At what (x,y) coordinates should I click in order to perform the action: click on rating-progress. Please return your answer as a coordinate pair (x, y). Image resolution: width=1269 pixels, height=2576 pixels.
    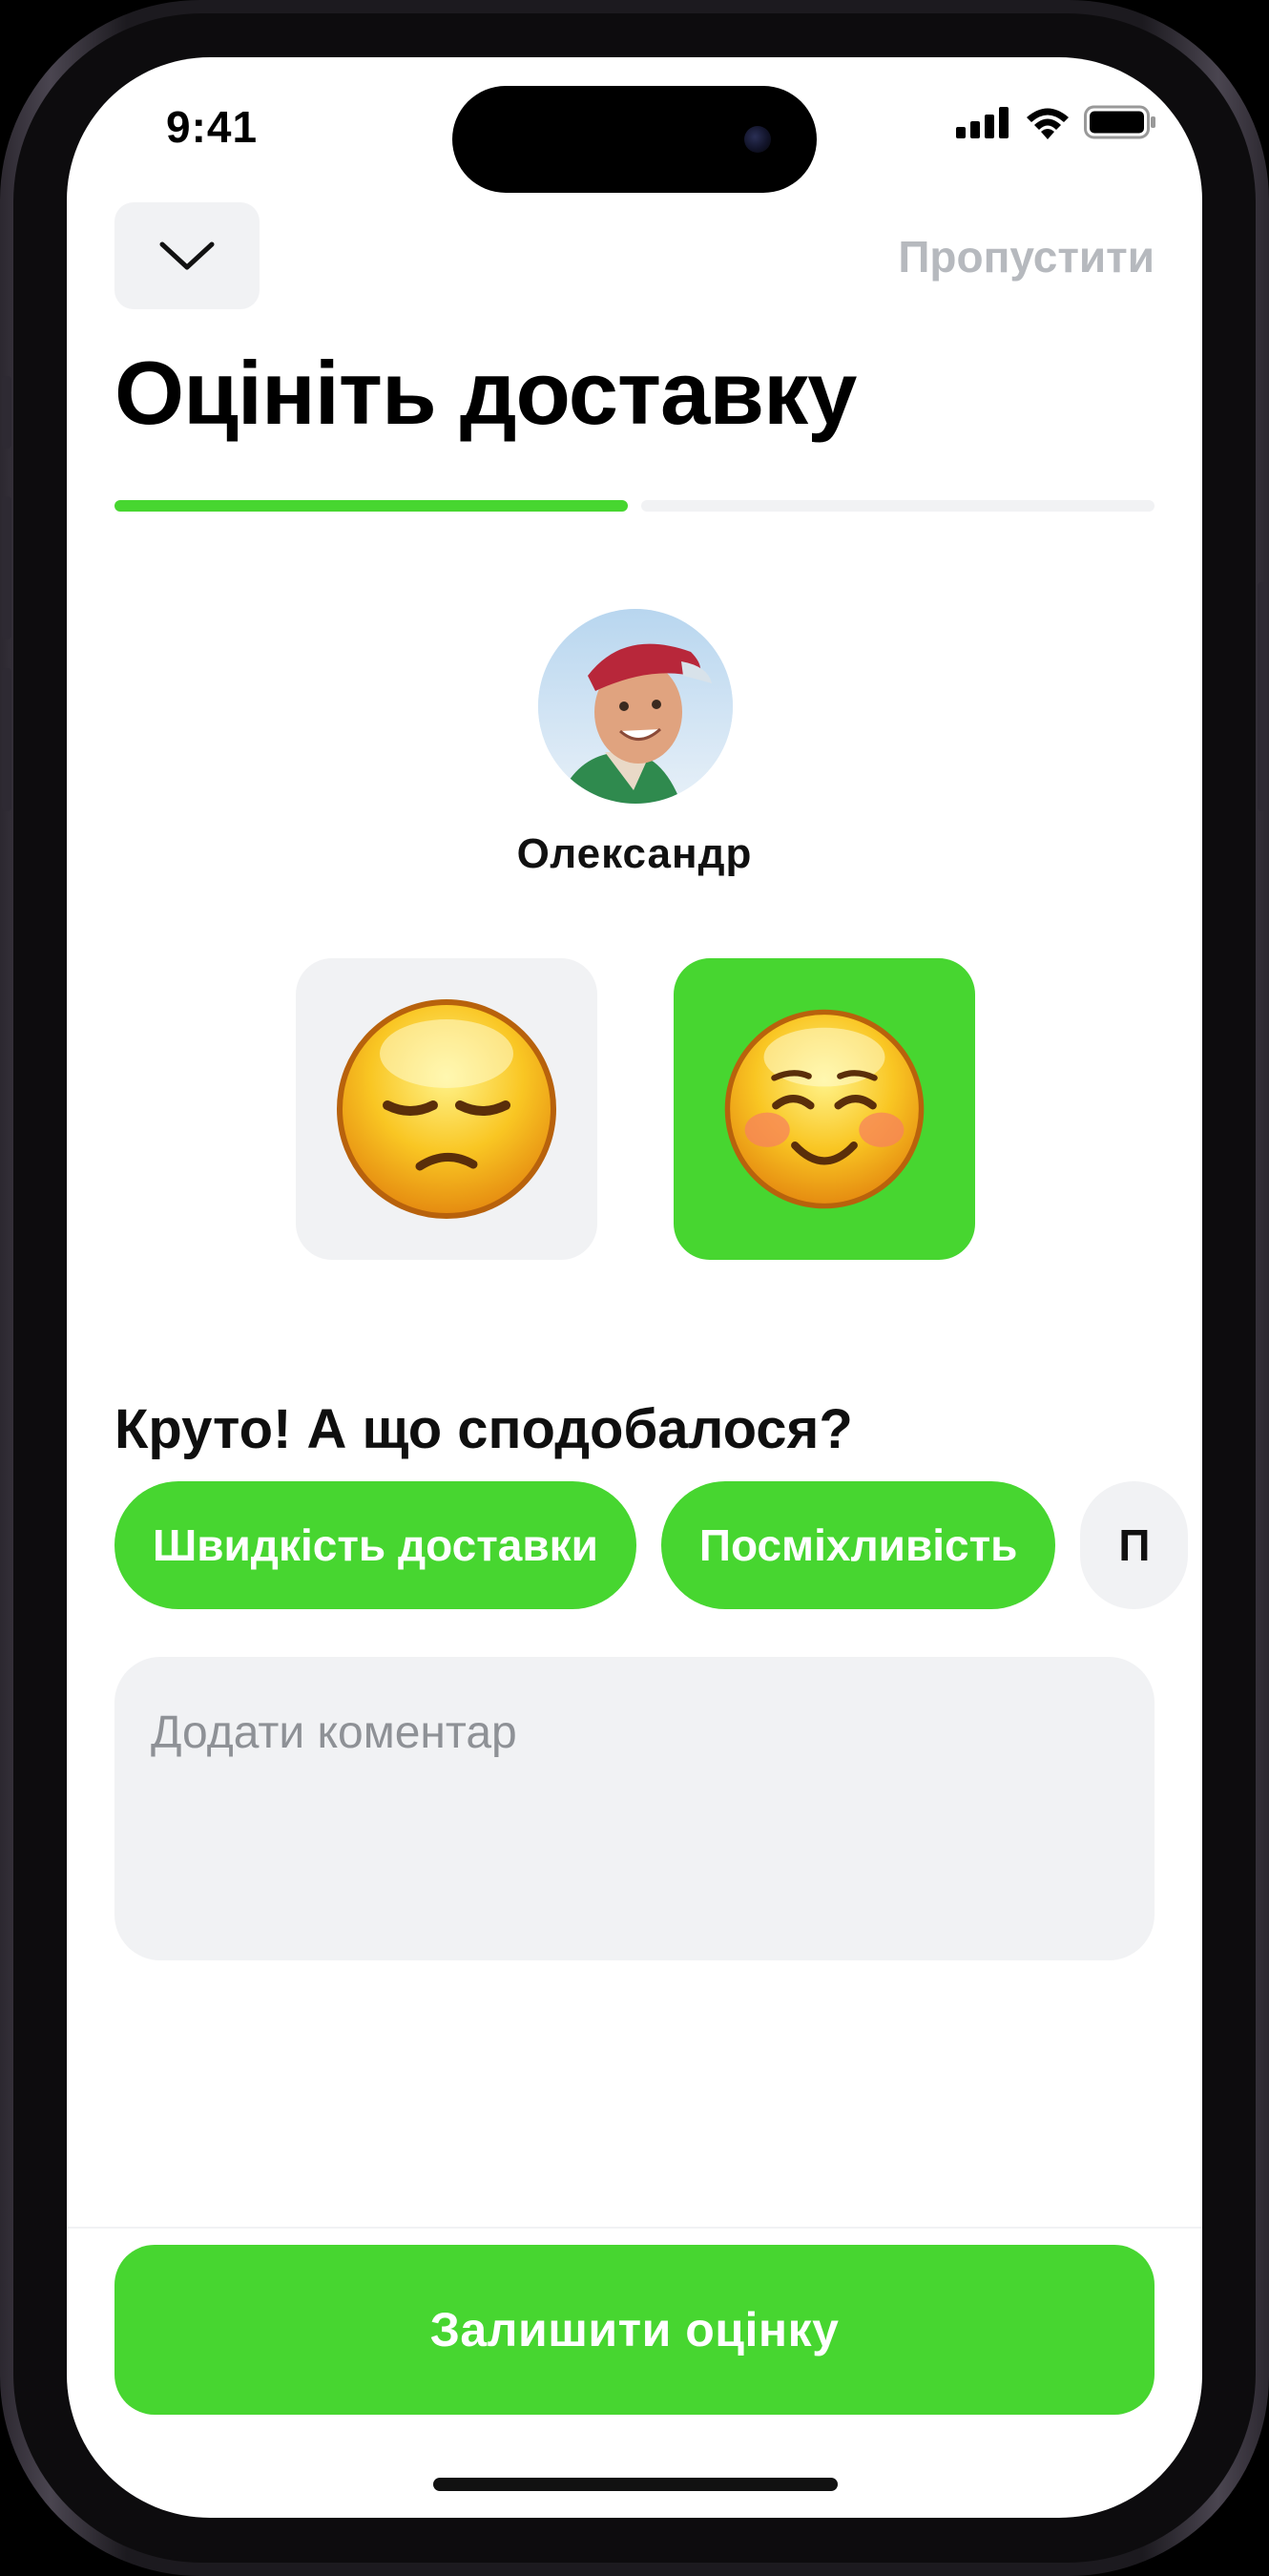
    Looking at the image, I should click on (634, 506).